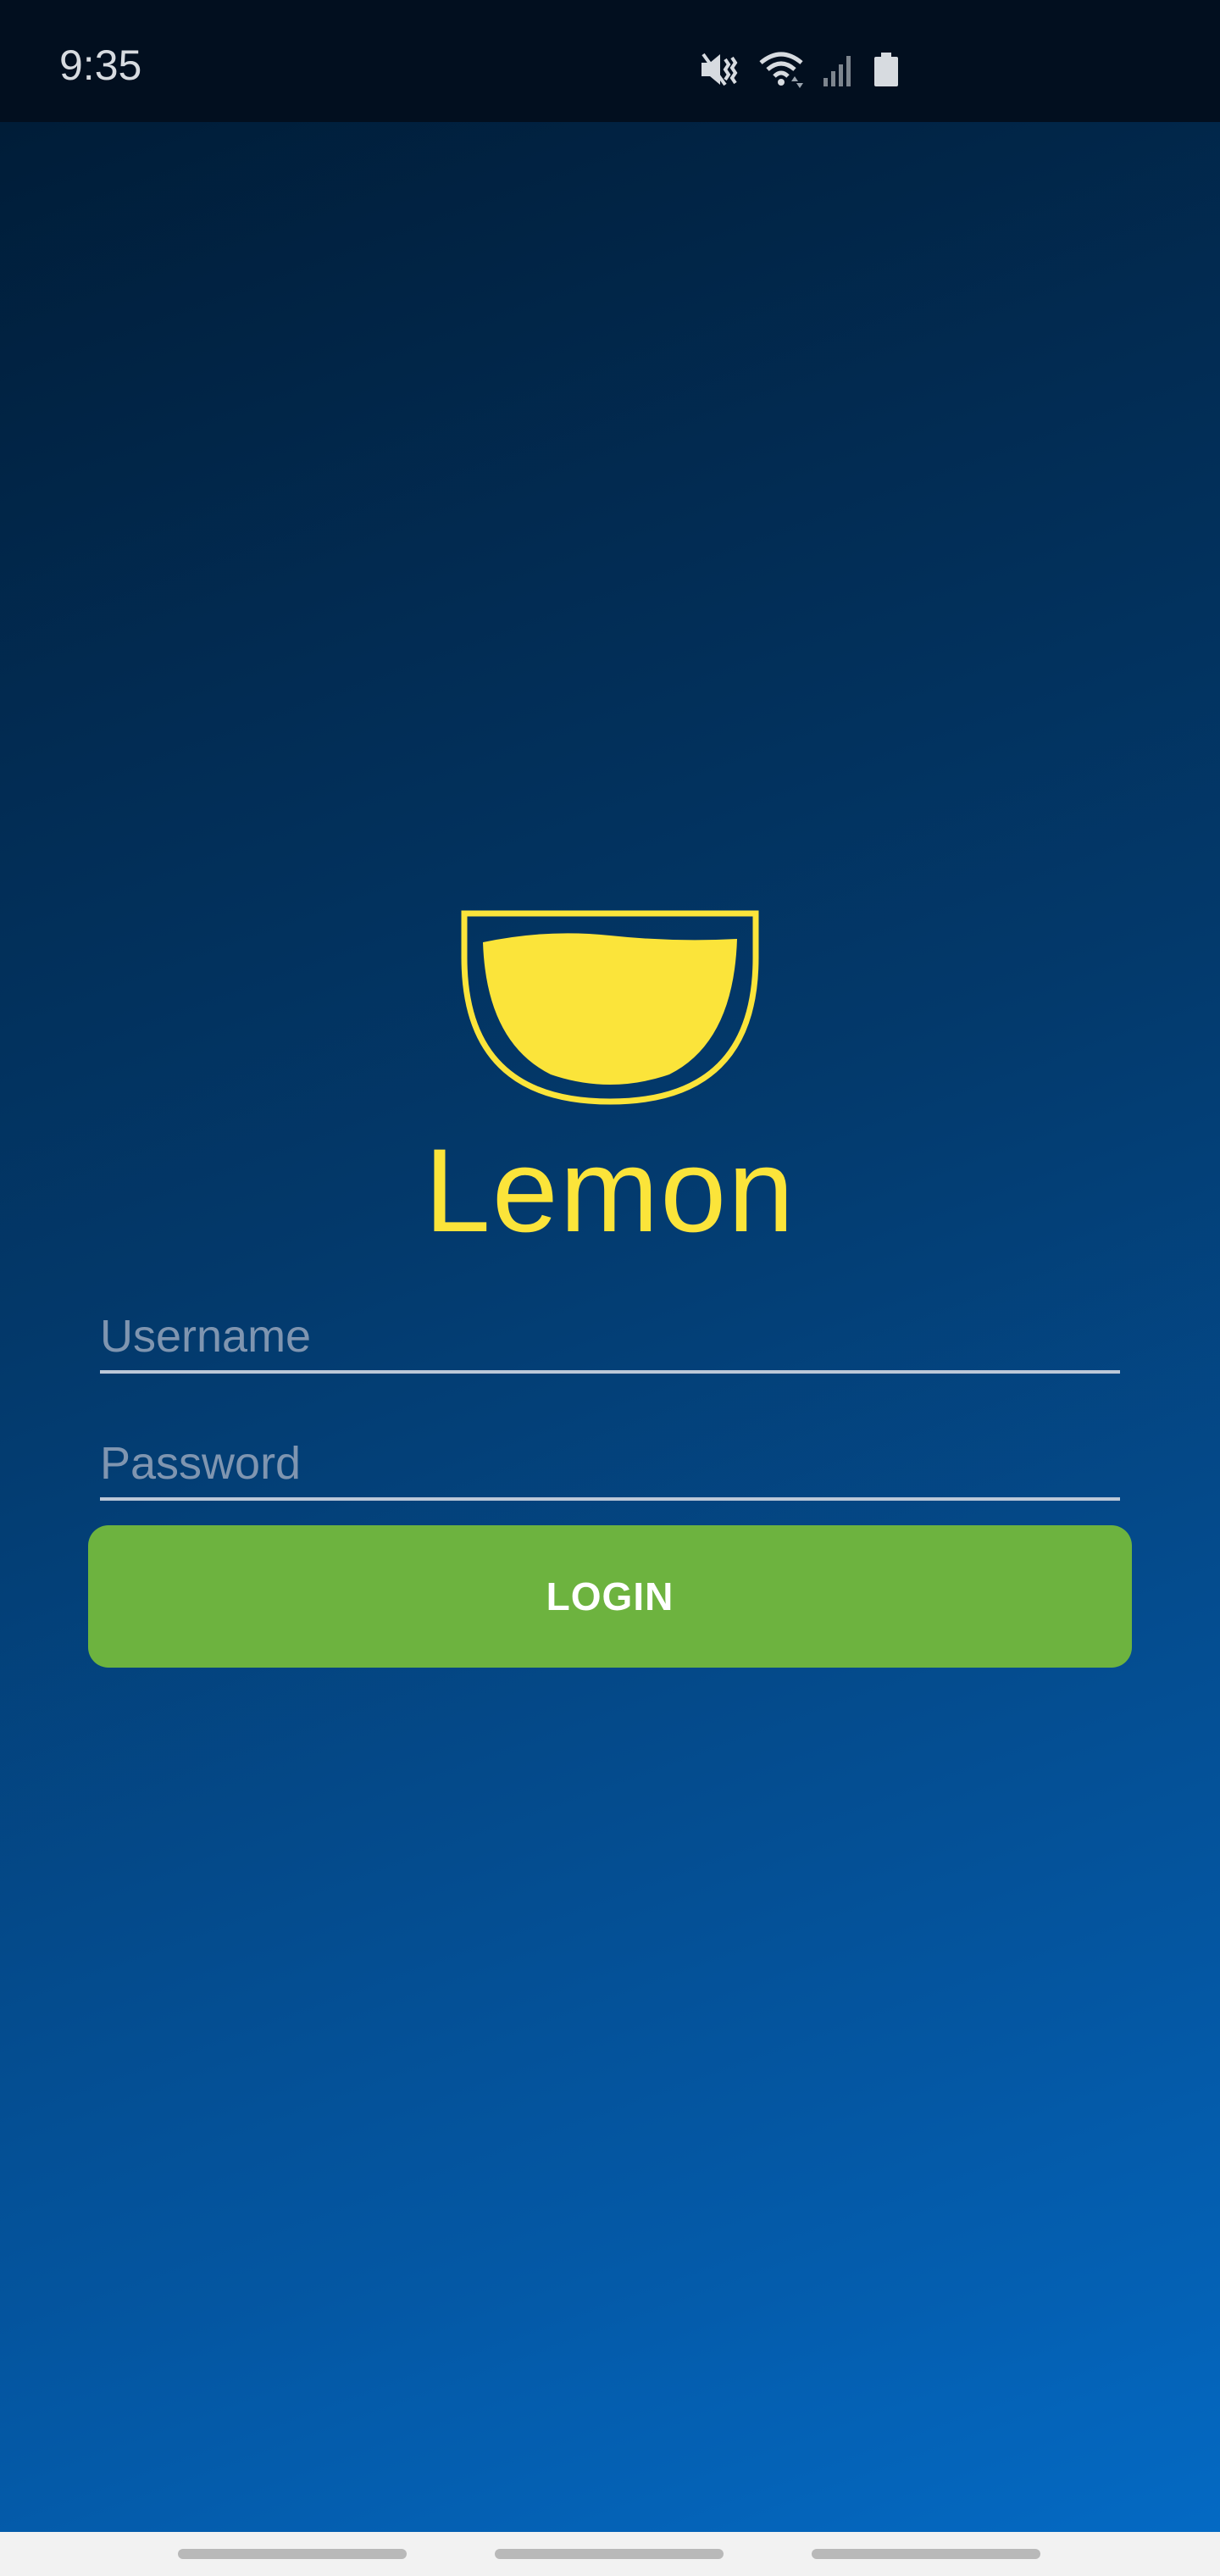 Image resolution: width=1220 pixels, height=2576 pixels. I want to click on username-input, so click(610, 1336).